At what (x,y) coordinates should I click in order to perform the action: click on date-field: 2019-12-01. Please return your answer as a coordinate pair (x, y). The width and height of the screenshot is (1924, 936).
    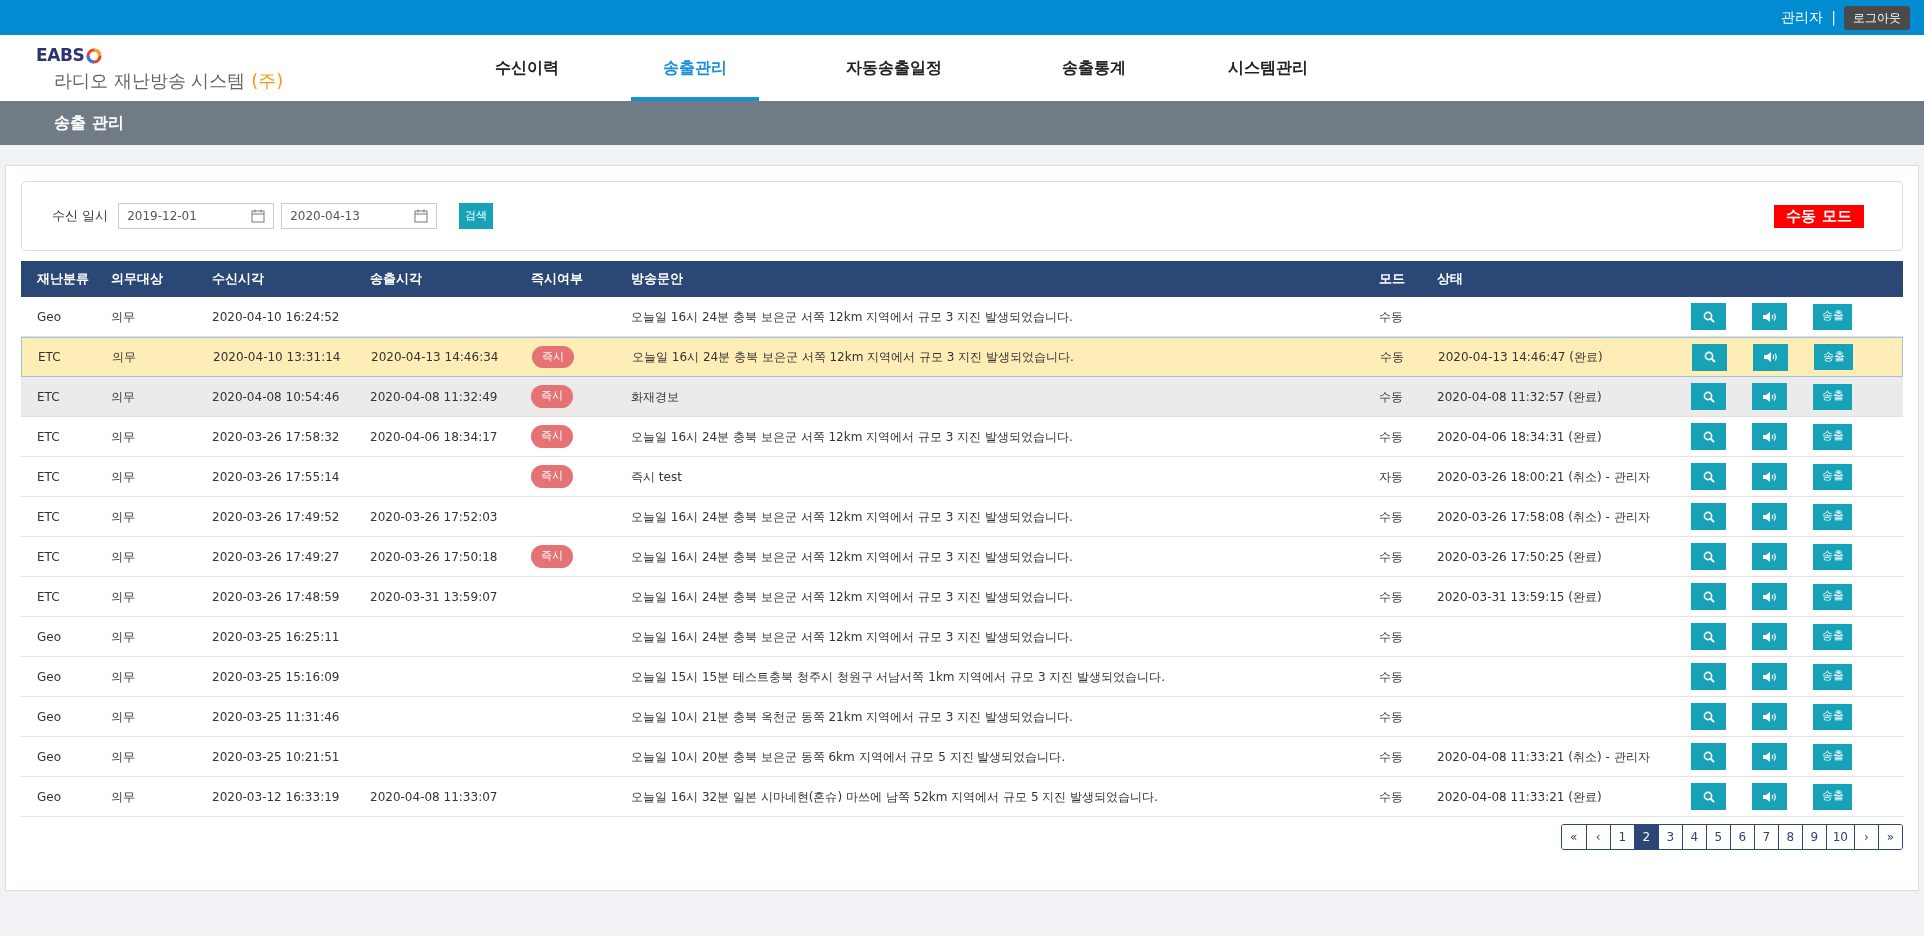
    Looking at the image, I should click on (196, 216).